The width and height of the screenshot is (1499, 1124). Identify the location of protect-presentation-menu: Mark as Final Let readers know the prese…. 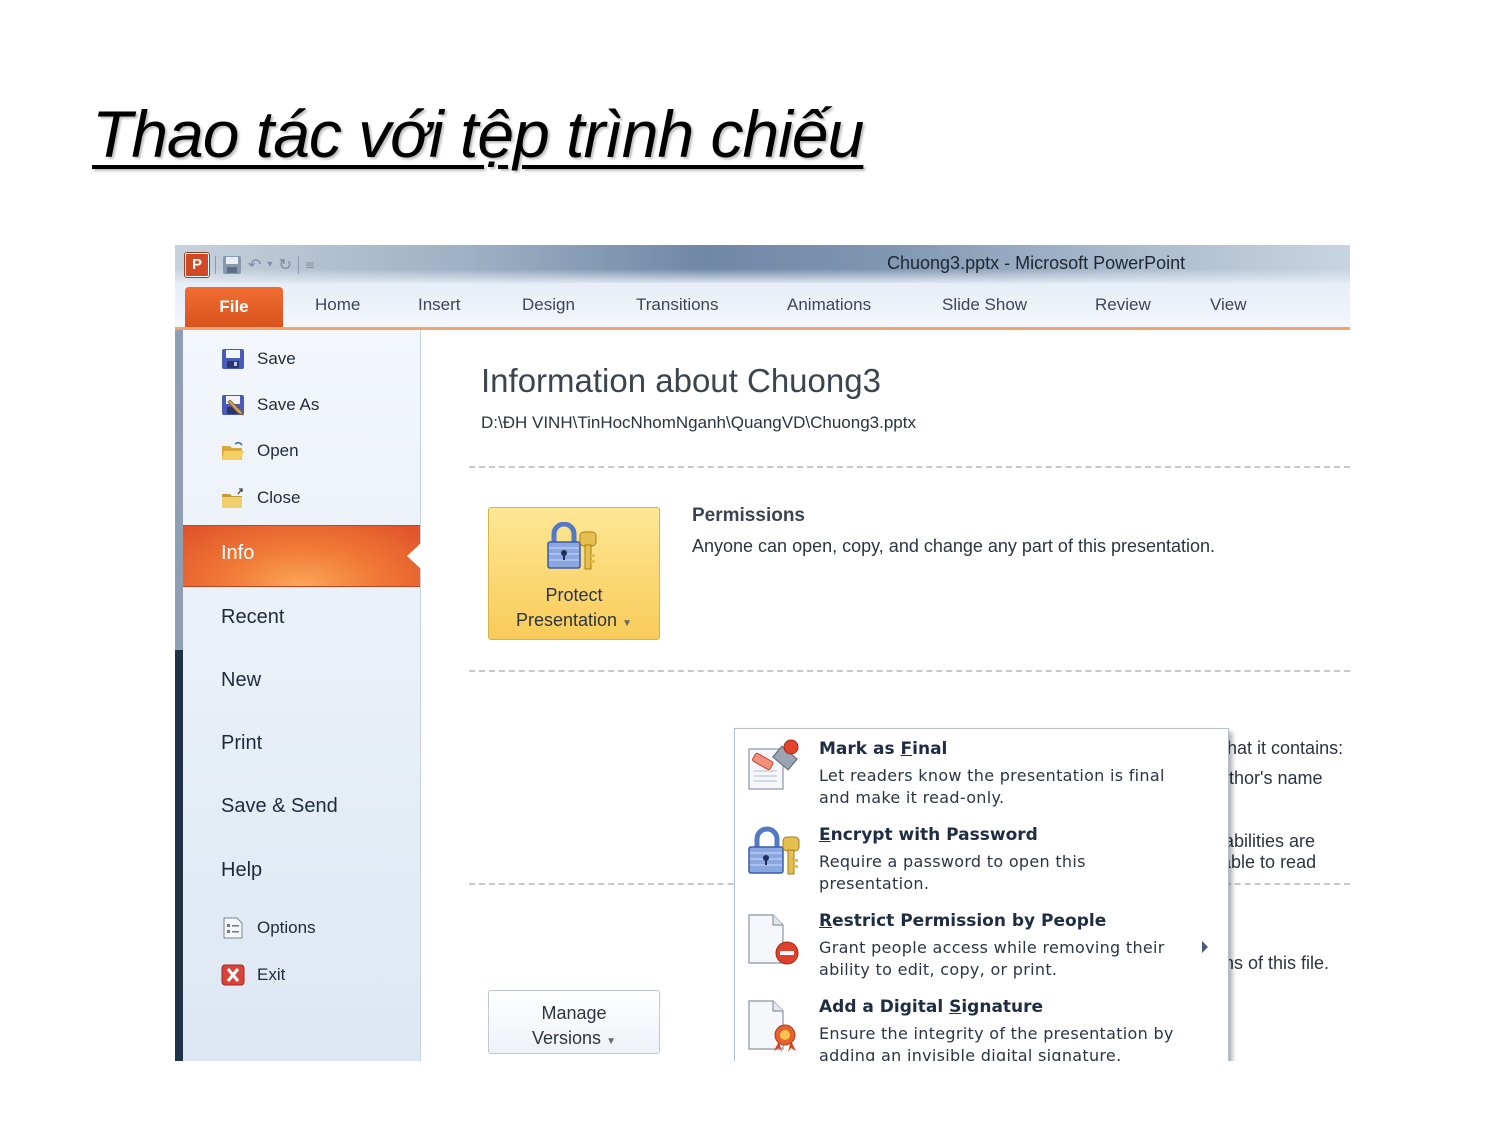
(981, 894).